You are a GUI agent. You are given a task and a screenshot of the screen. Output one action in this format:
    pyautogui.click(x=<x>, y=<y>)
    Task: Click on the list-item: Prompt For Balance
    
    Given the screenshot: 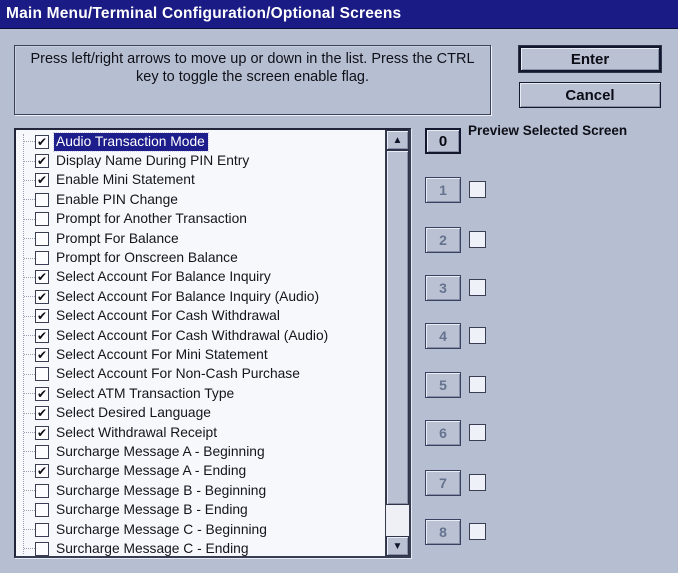 What is the action you would take?
    pyautogui.click(x=200, y=238)
    